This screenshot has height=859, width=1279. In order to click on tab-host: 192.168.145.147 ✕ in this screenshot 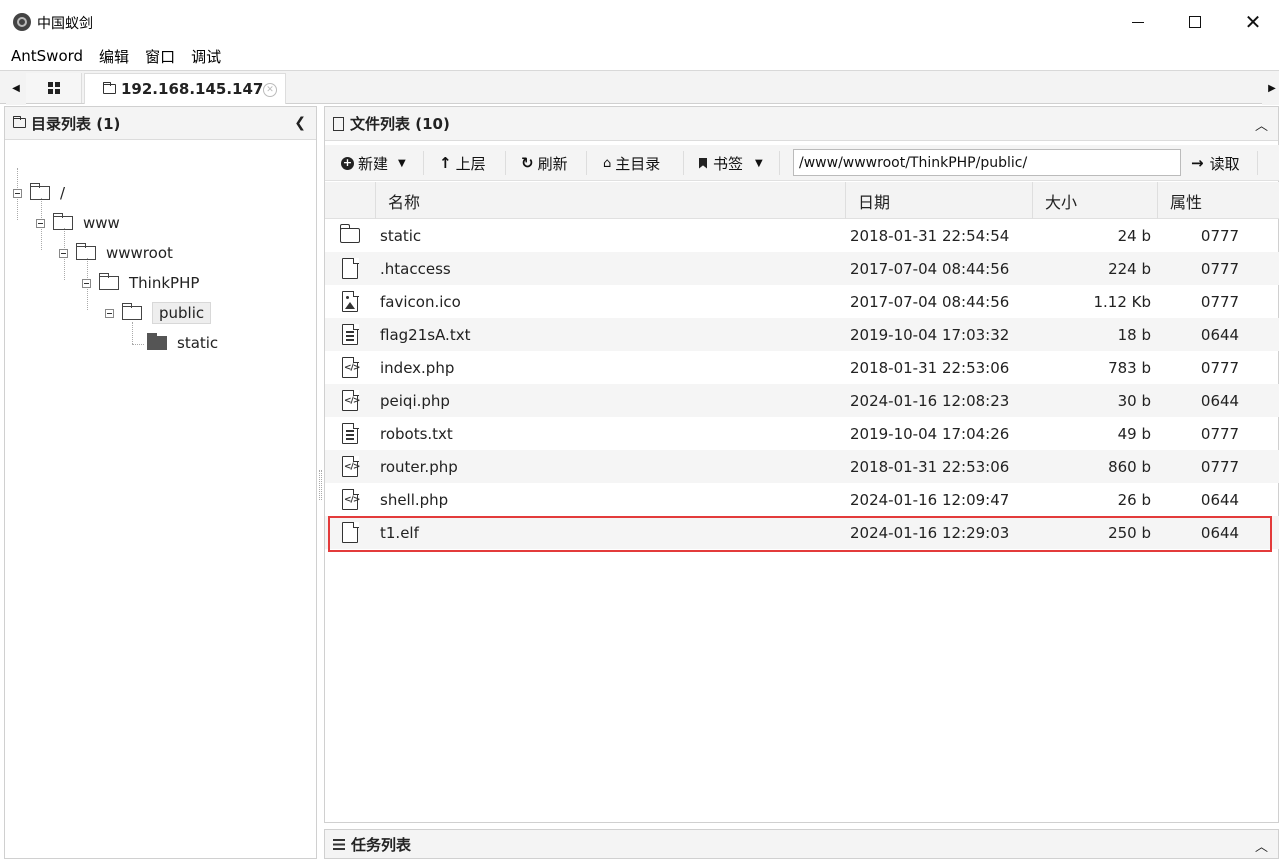, I will do `click(185, 88)`.